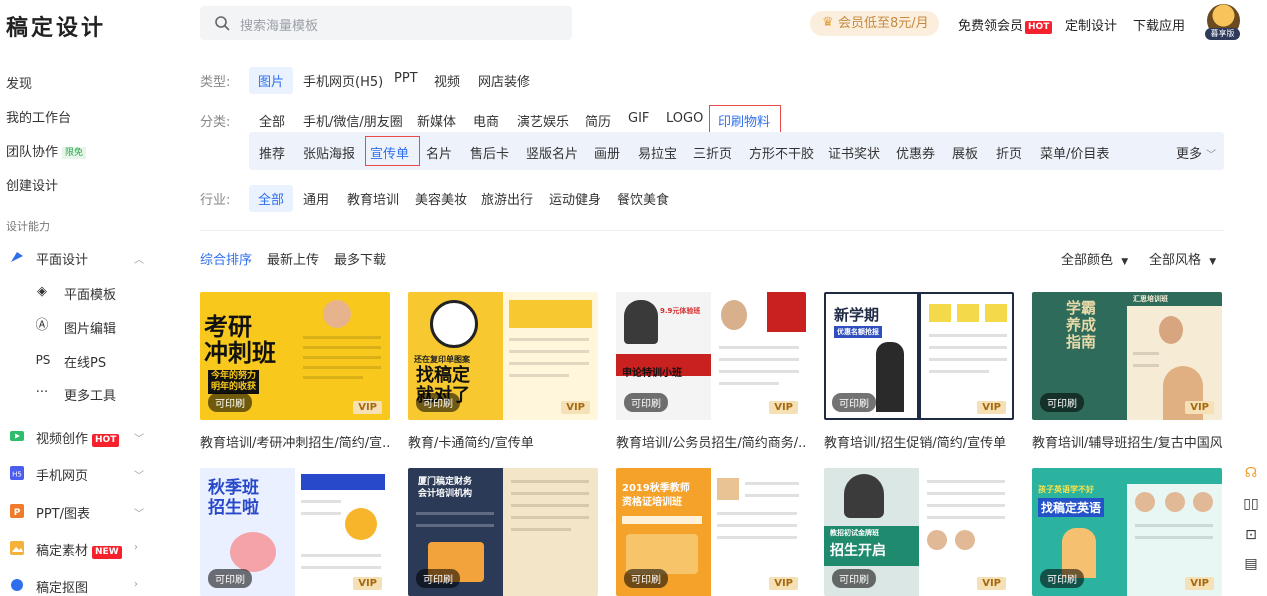  Describe the element at coordinates (919, 356) in the screenshot. I see `template-card: 新学期 优惠名额抢报 可印刷 VIP` at that location.